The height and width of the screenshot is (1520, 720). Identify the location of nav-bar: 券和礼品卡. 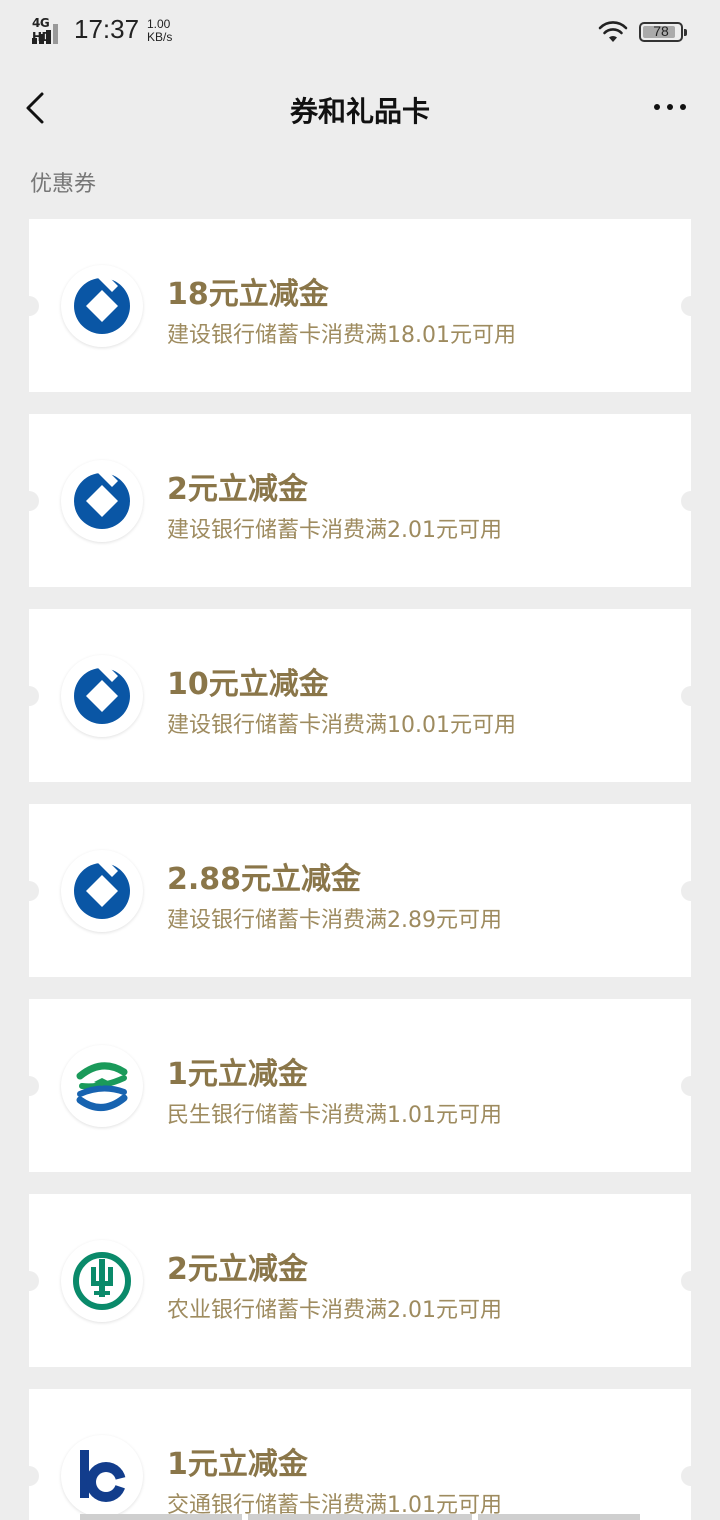
(360, 109).